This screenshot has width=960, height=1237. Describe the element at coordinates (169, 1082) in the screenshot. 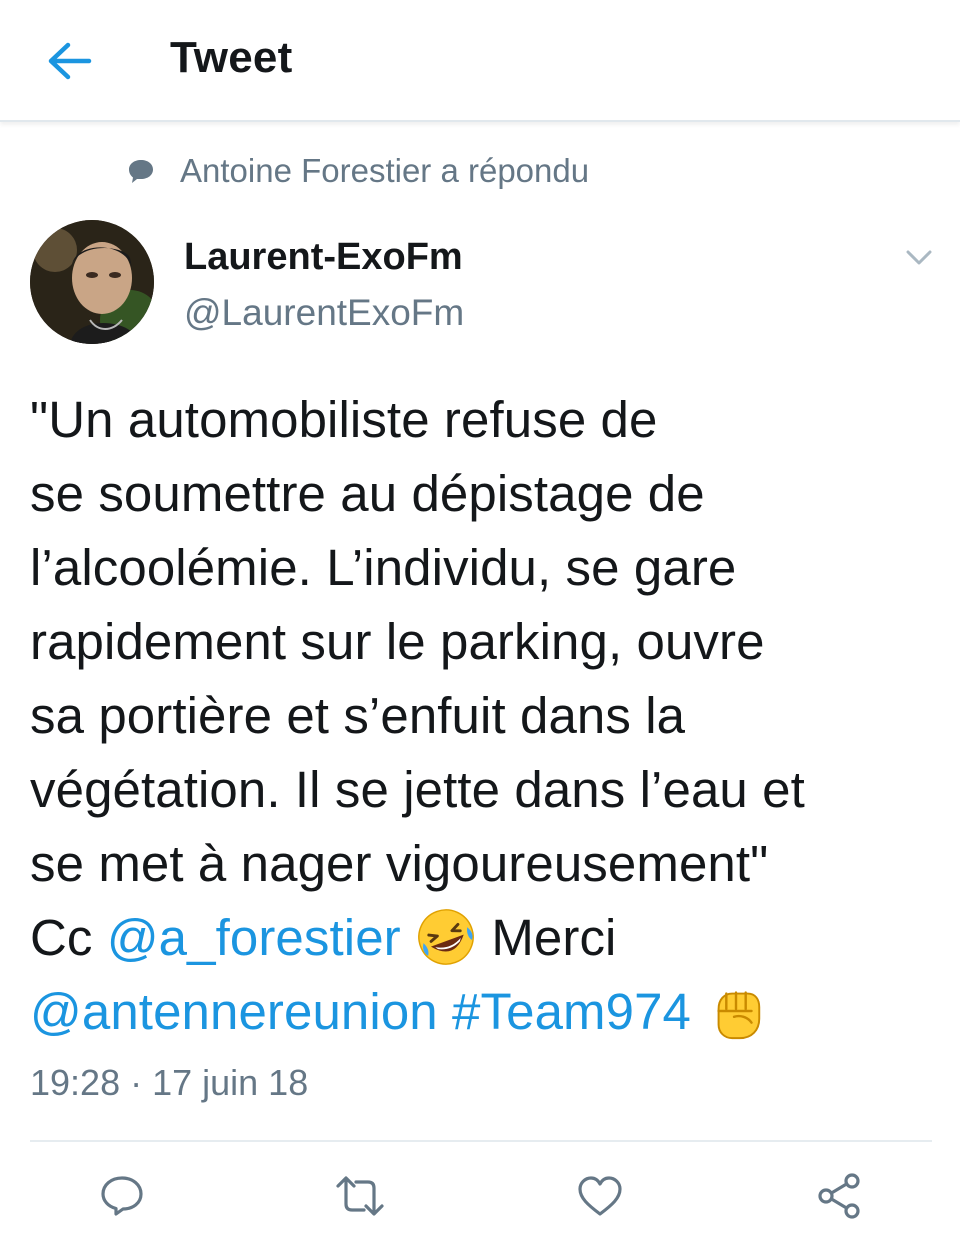

I see `tweet-timestamp: 19:28 · 17 juin 18` at that location.